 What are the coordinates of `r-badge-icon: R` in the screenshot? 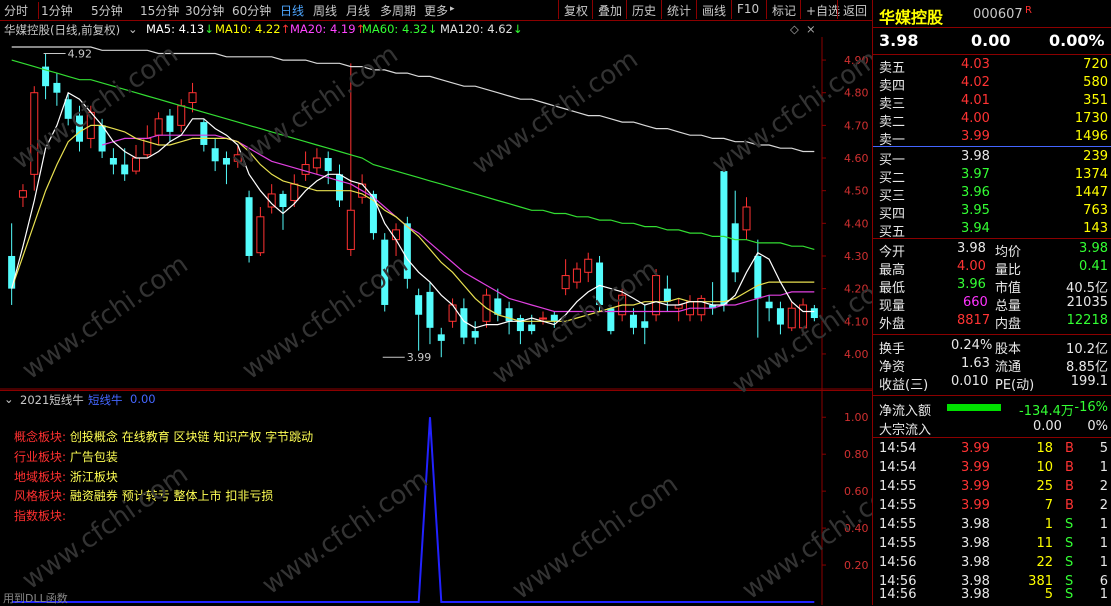 It's located at (1028, 10).